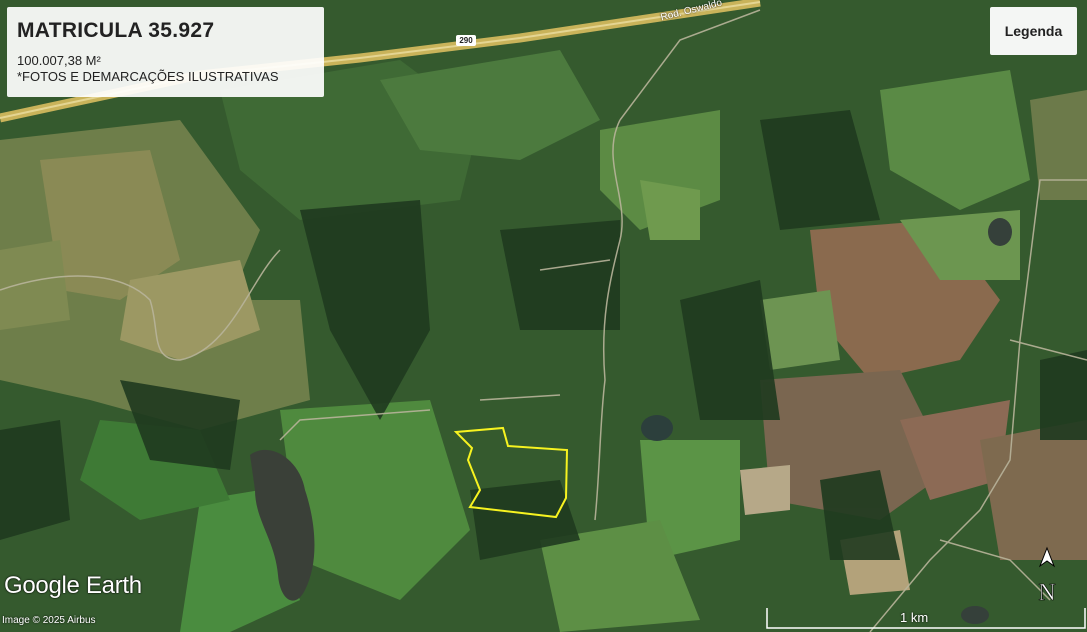 This screenshot has height=632, width=1087. What do you see at coordinates (1033, 31) in the screenshot?
I see `legend-button: Legenda` at bounding box center [1033, 31].